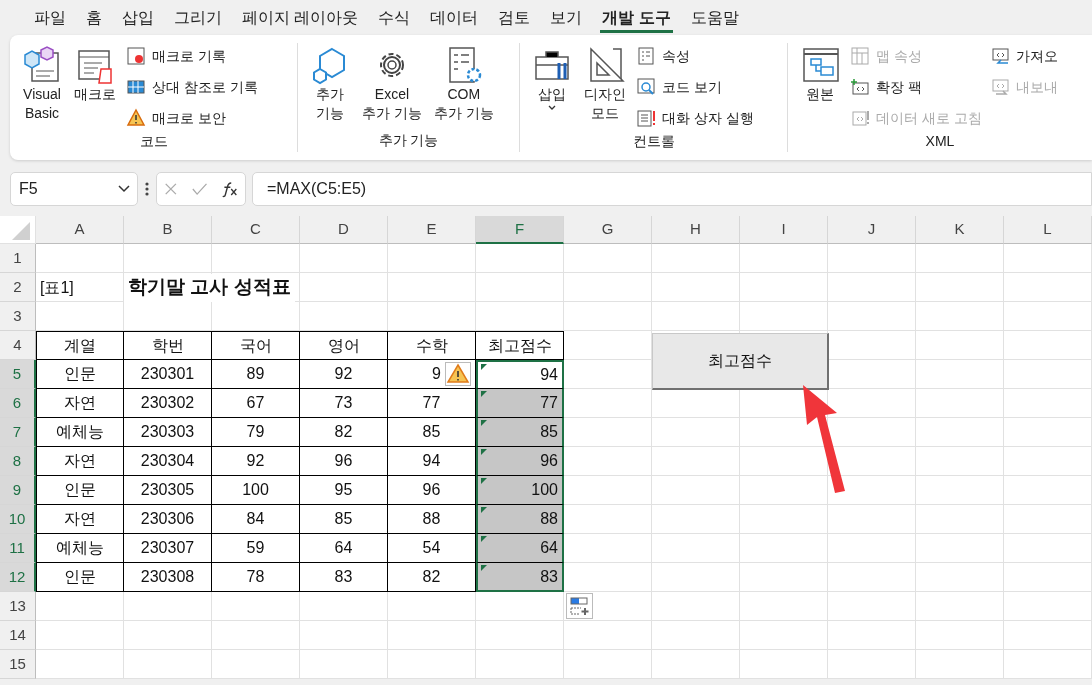  What do you see at coordinates (820, 87) in the screenshot?
I see `ribbon-button: 원본` at bounding box center [820, 87].